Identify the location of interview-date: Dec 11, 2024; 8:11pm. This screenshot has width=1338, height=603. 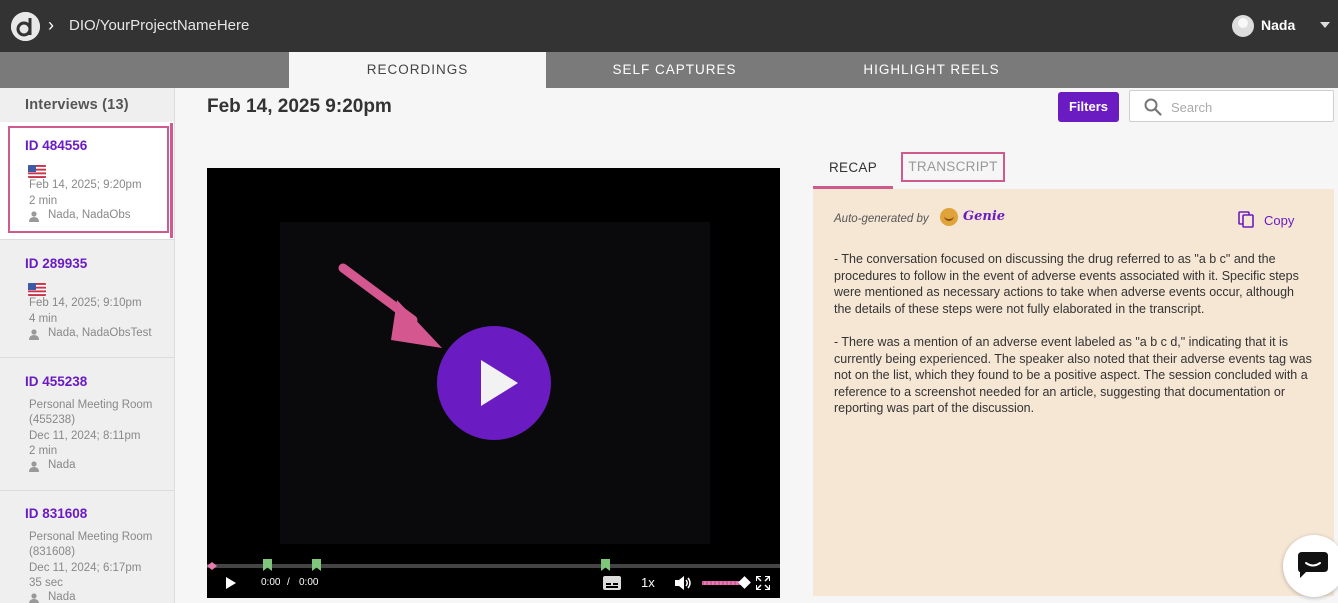
(85, 436).